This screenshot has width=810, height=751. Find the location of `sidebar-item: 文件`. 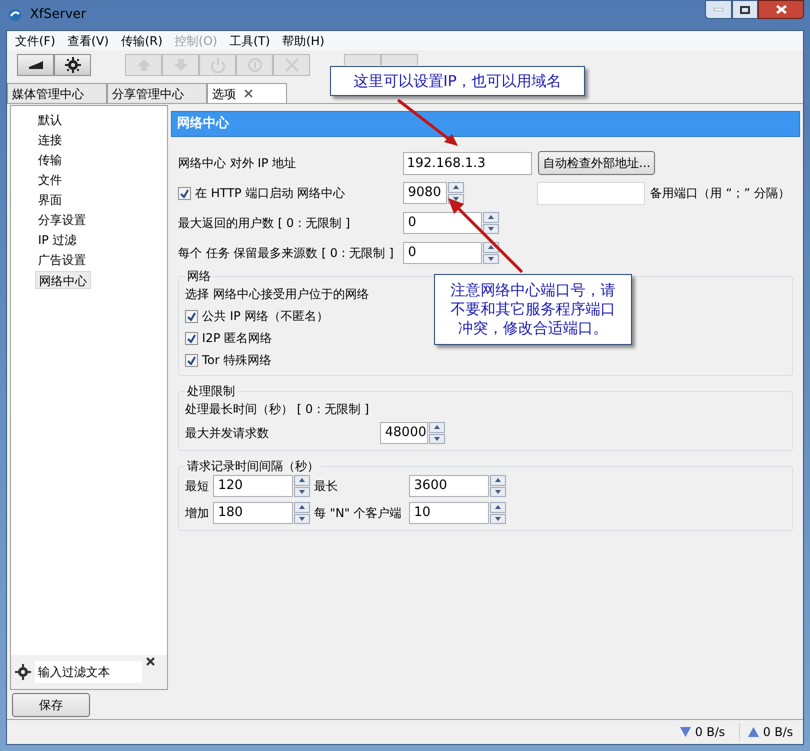

sidebar-item: 文件 is located at coordinates (50, 180).